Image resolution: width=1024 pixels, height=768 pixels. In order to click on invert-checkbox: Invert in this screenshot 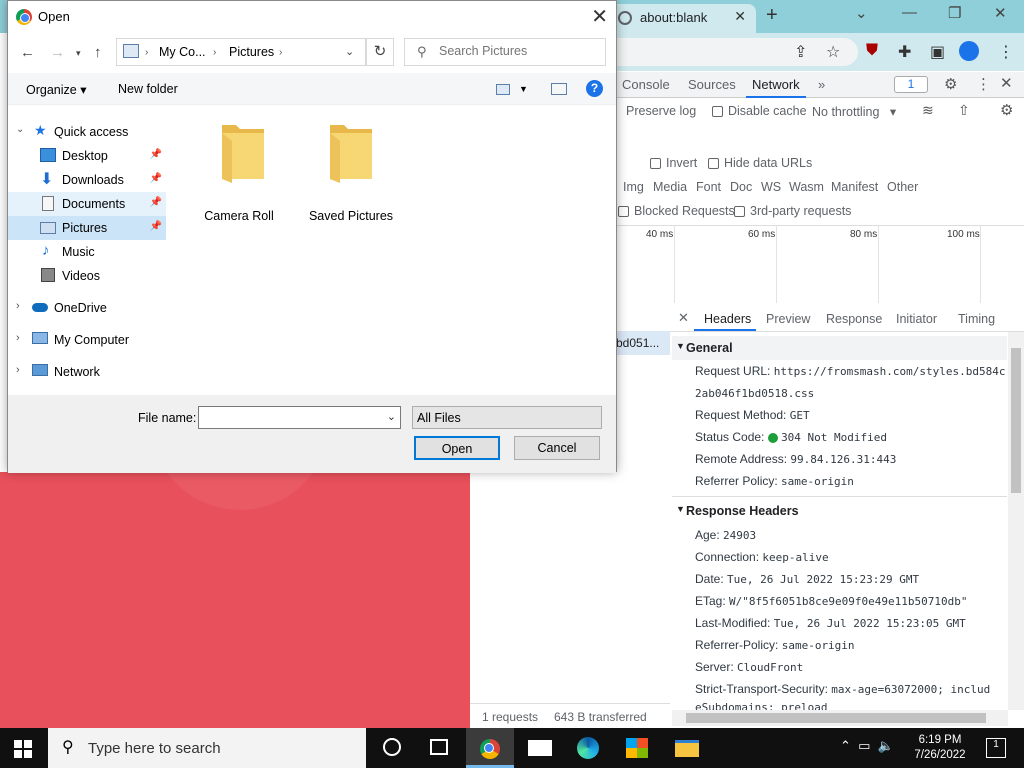, I will do `click(673, 163)`.